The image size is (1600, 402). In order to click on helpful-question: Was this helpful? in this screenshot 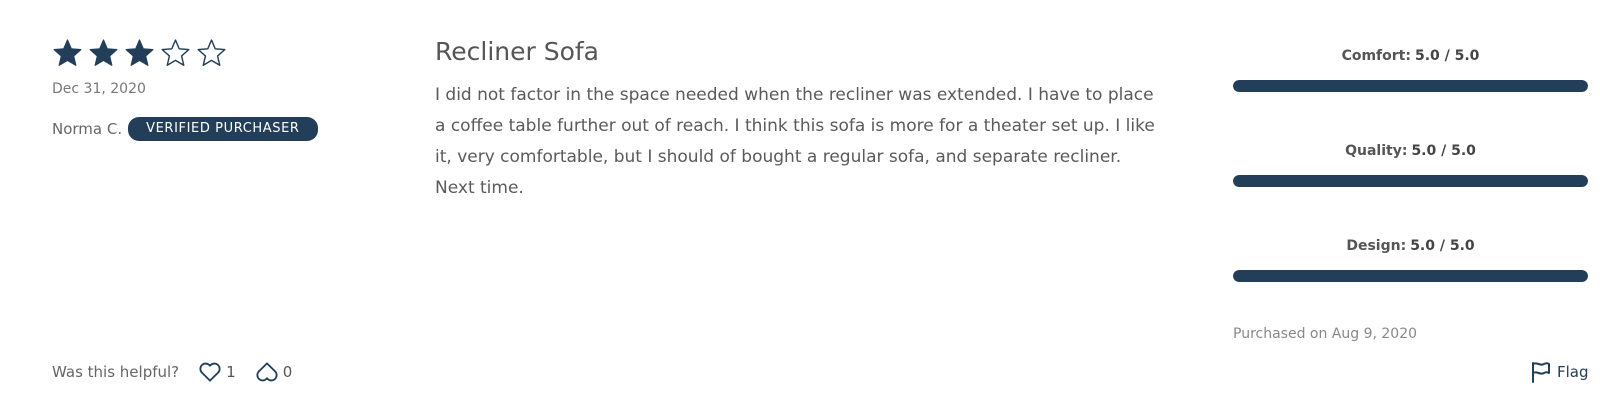, I will do `click(116, 372)`.